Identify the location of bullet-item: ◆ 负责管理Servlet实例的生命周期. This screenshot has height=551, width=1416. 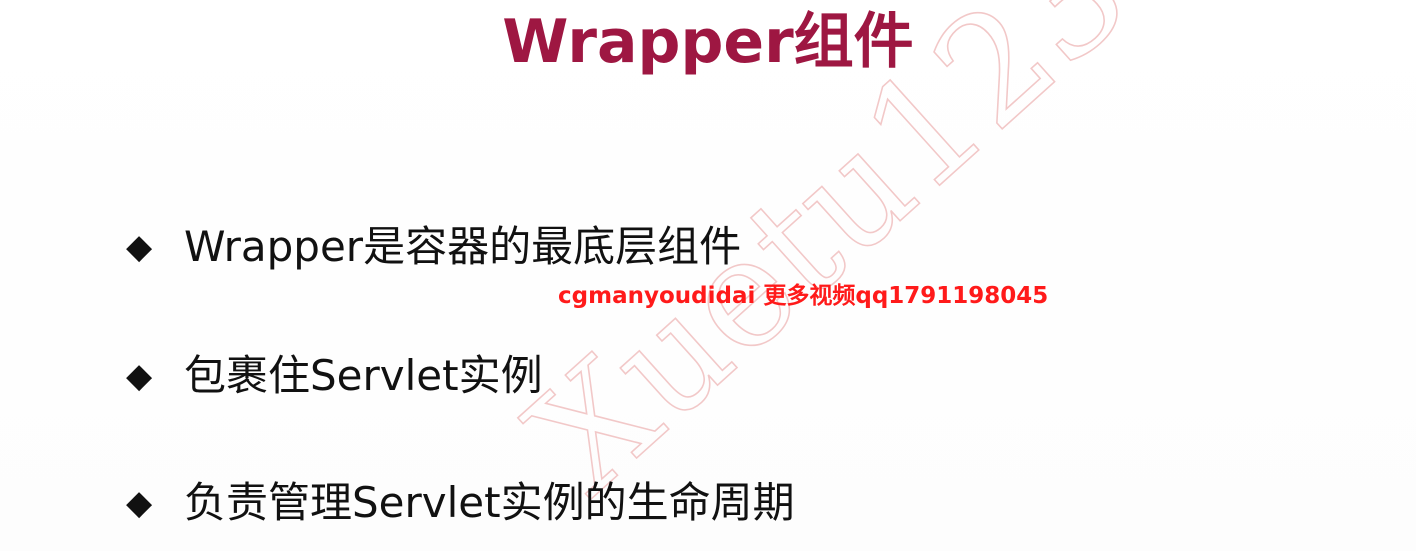
(460, 503).